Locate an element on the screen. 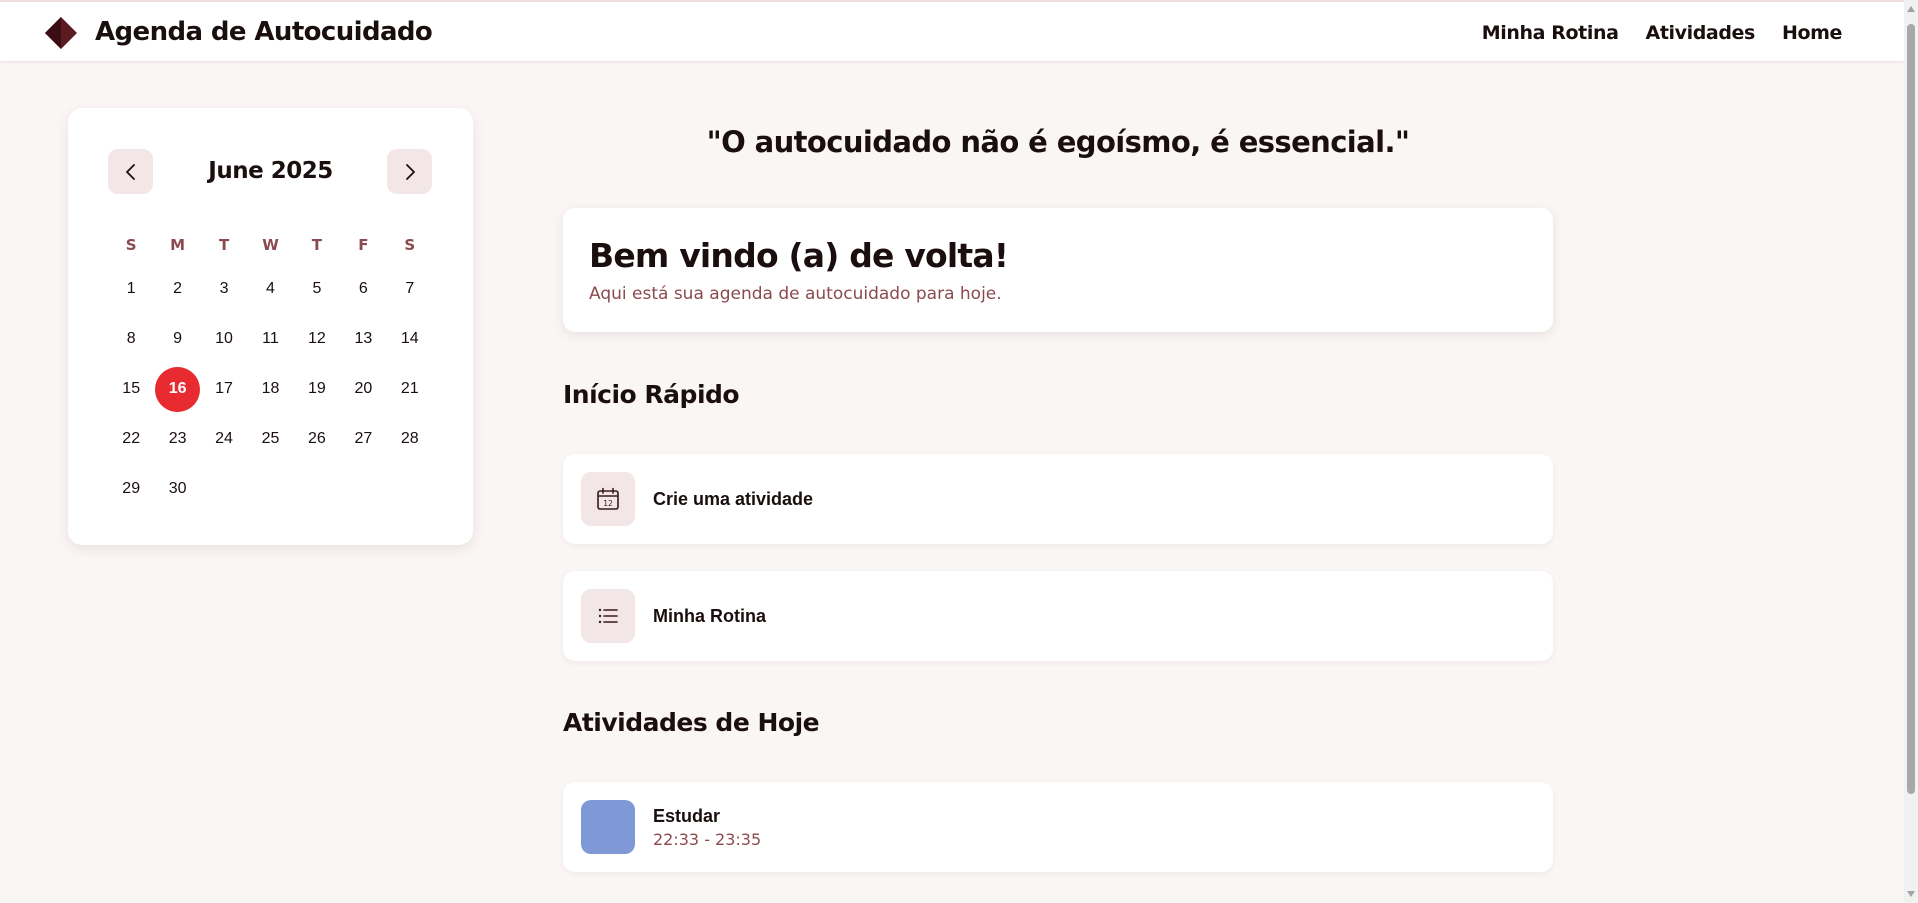 This screenshot has height=903, width=1918. calendar-day: 15 is located at coordinates (131, 389).